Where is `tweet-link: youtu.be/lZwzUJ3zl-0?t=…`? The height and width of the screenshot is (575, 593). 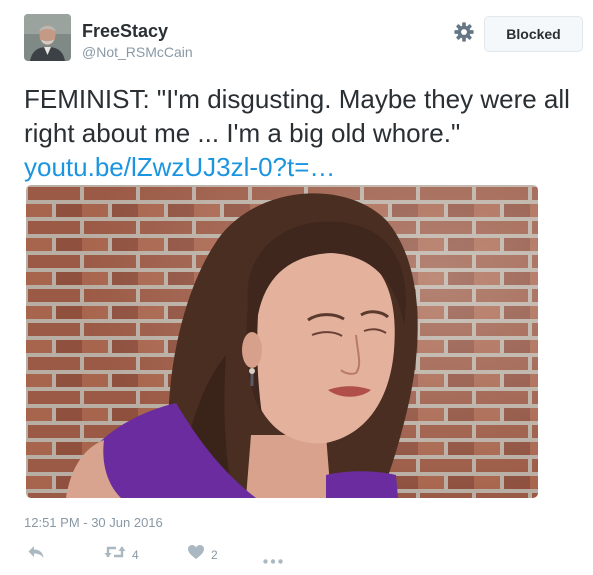 tweet-link: youtu.be/lZwzUJ3zl-0?t=… is located at coordinates (179, 167).